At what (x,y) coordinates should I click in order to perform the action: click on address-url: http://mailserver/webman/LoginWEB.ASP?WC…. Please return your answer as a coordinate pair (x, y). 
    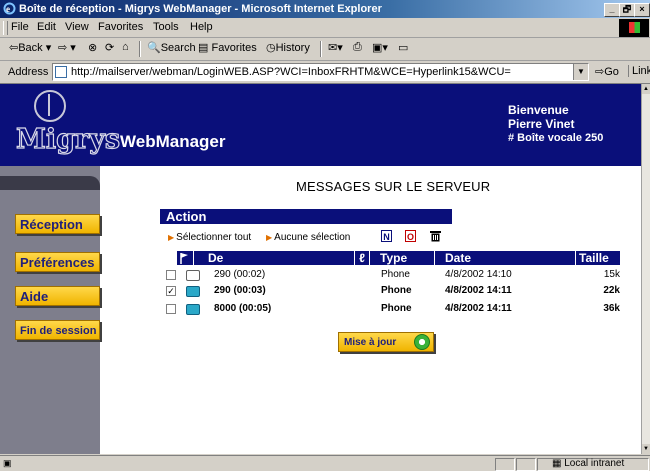
    Looking at the image, I should click on (321, 72).